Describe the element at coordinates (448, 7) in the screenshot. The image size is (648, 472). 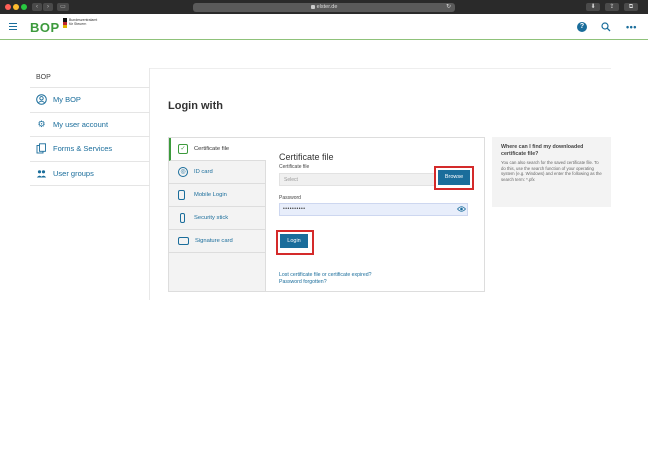
I see `reload-icon: ↻` at that location.